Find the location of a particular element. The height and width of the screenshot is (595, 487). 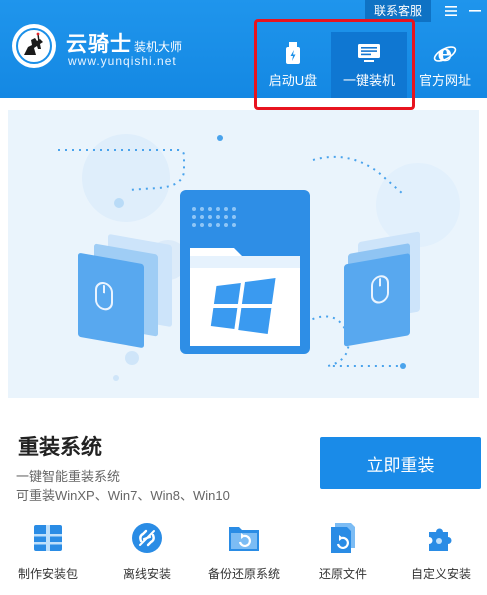

restore-file-icon is located at coordinates (343, 538).